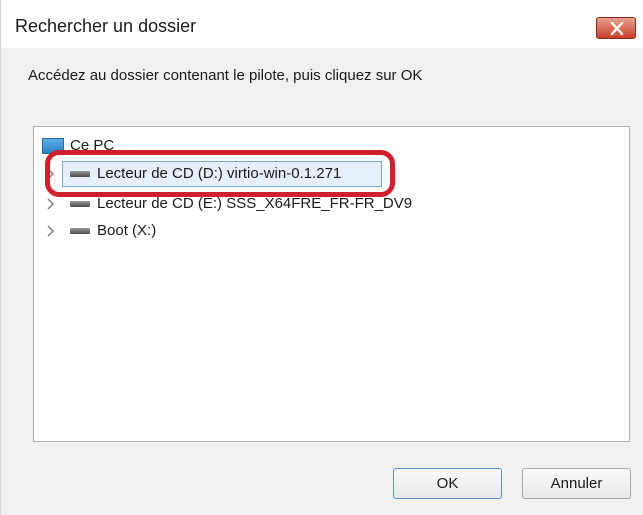 This screenshot has height=515, width=643. What do you see at coordinates (255, 203) in the screenshot?
I see `tree-item-label: Lecteur de CD (E:) SSS_X64FRE_FR-FR_DV9` at bounding box center [255, 203].